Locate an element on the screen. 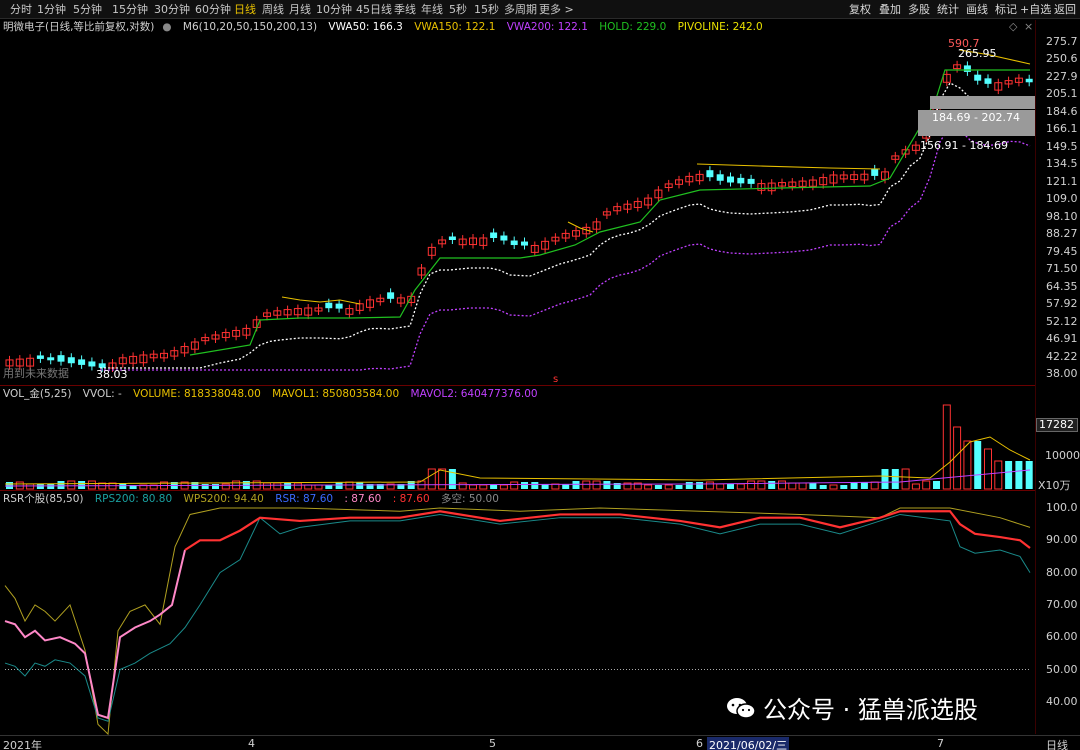 This screenshot has height=750, width=1080. price-axis-tick: 121.1 is located at coordinates (1062, 181).